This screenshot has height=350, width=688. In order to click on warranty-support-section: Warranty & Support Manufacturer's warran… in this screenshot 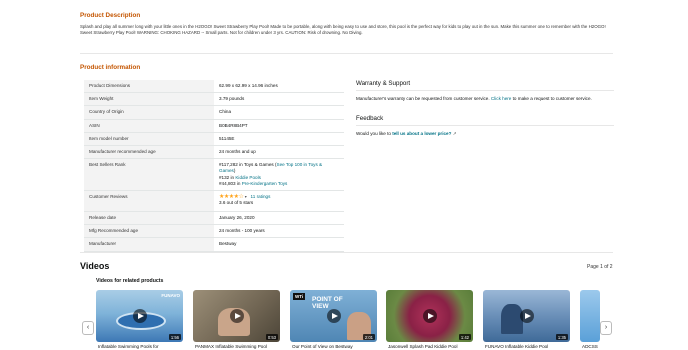, I will do `click(485, 91)`.